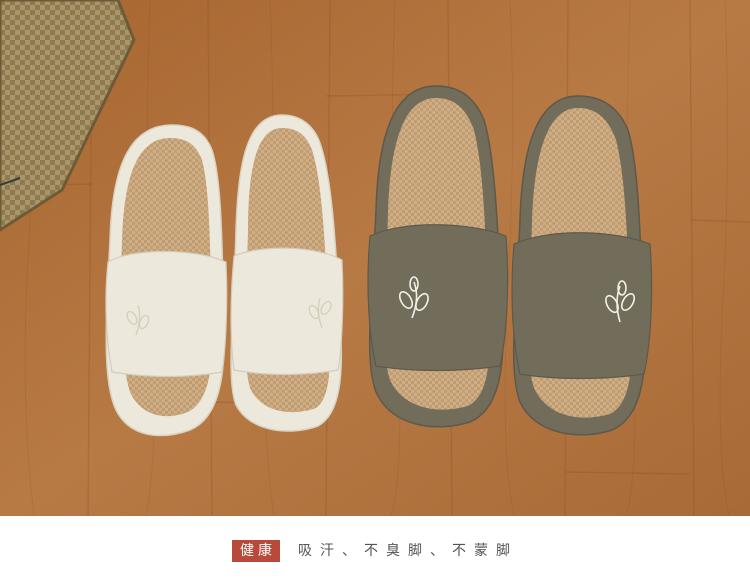  What do you see at coordinates (256, 550) in the screenshot?
I see `health-badge: 健康` at bounding box center [256, 550].